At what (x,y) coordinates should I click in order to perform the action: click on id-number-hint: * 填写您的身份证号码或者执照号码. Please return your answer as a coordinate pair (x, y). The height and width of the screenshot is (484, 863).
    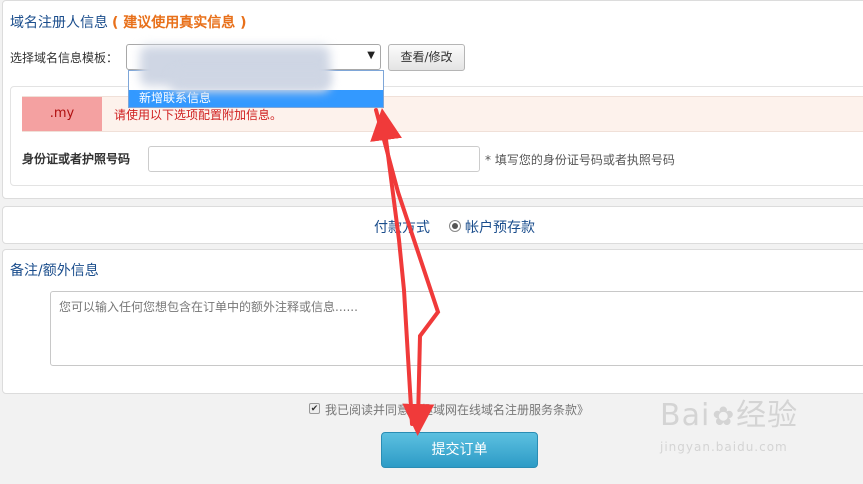
    Looking at the image, I should click on (580, 160).